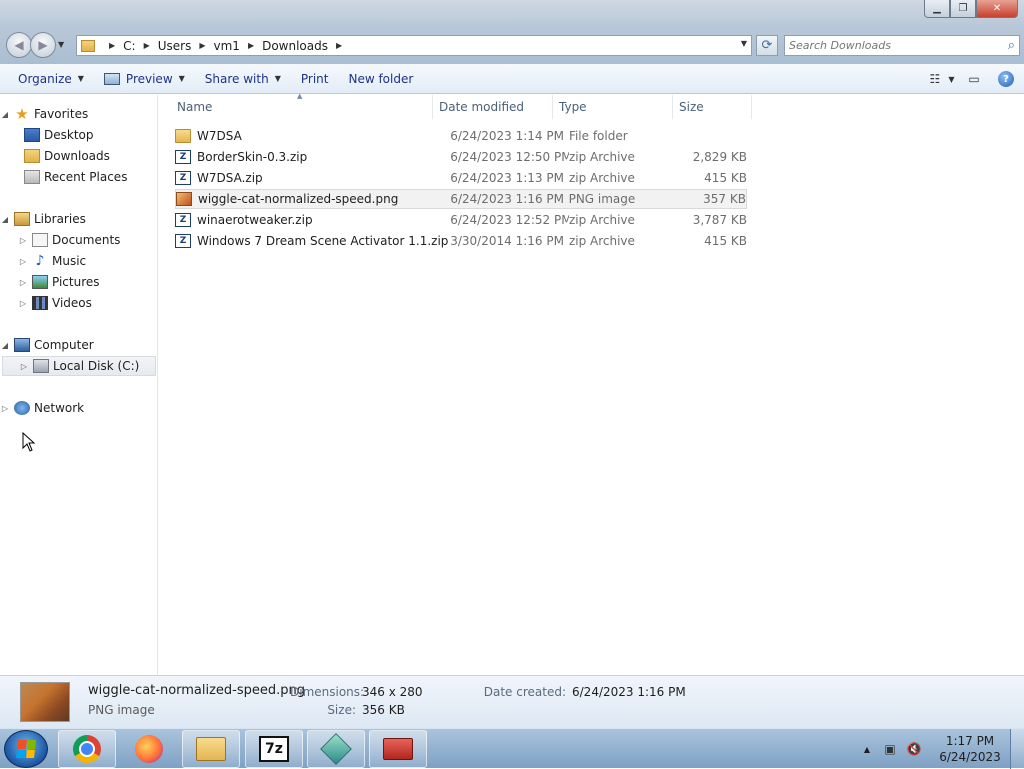  I want to click on file-date: 6/24/2023 1:14 PM, so click(507, 136).